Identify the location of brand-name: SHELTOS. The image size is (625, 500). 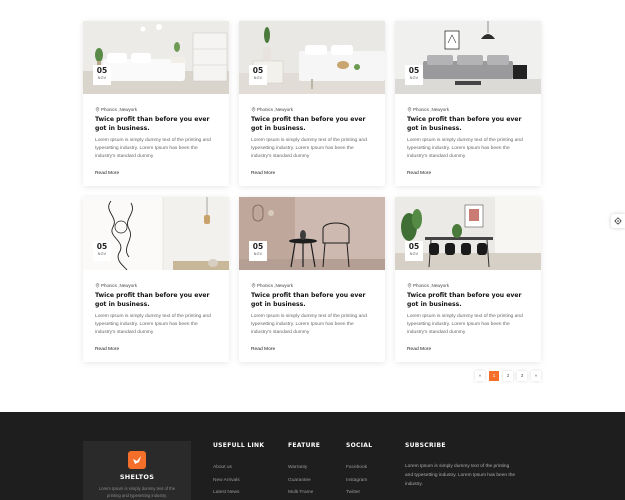
(137, 477).